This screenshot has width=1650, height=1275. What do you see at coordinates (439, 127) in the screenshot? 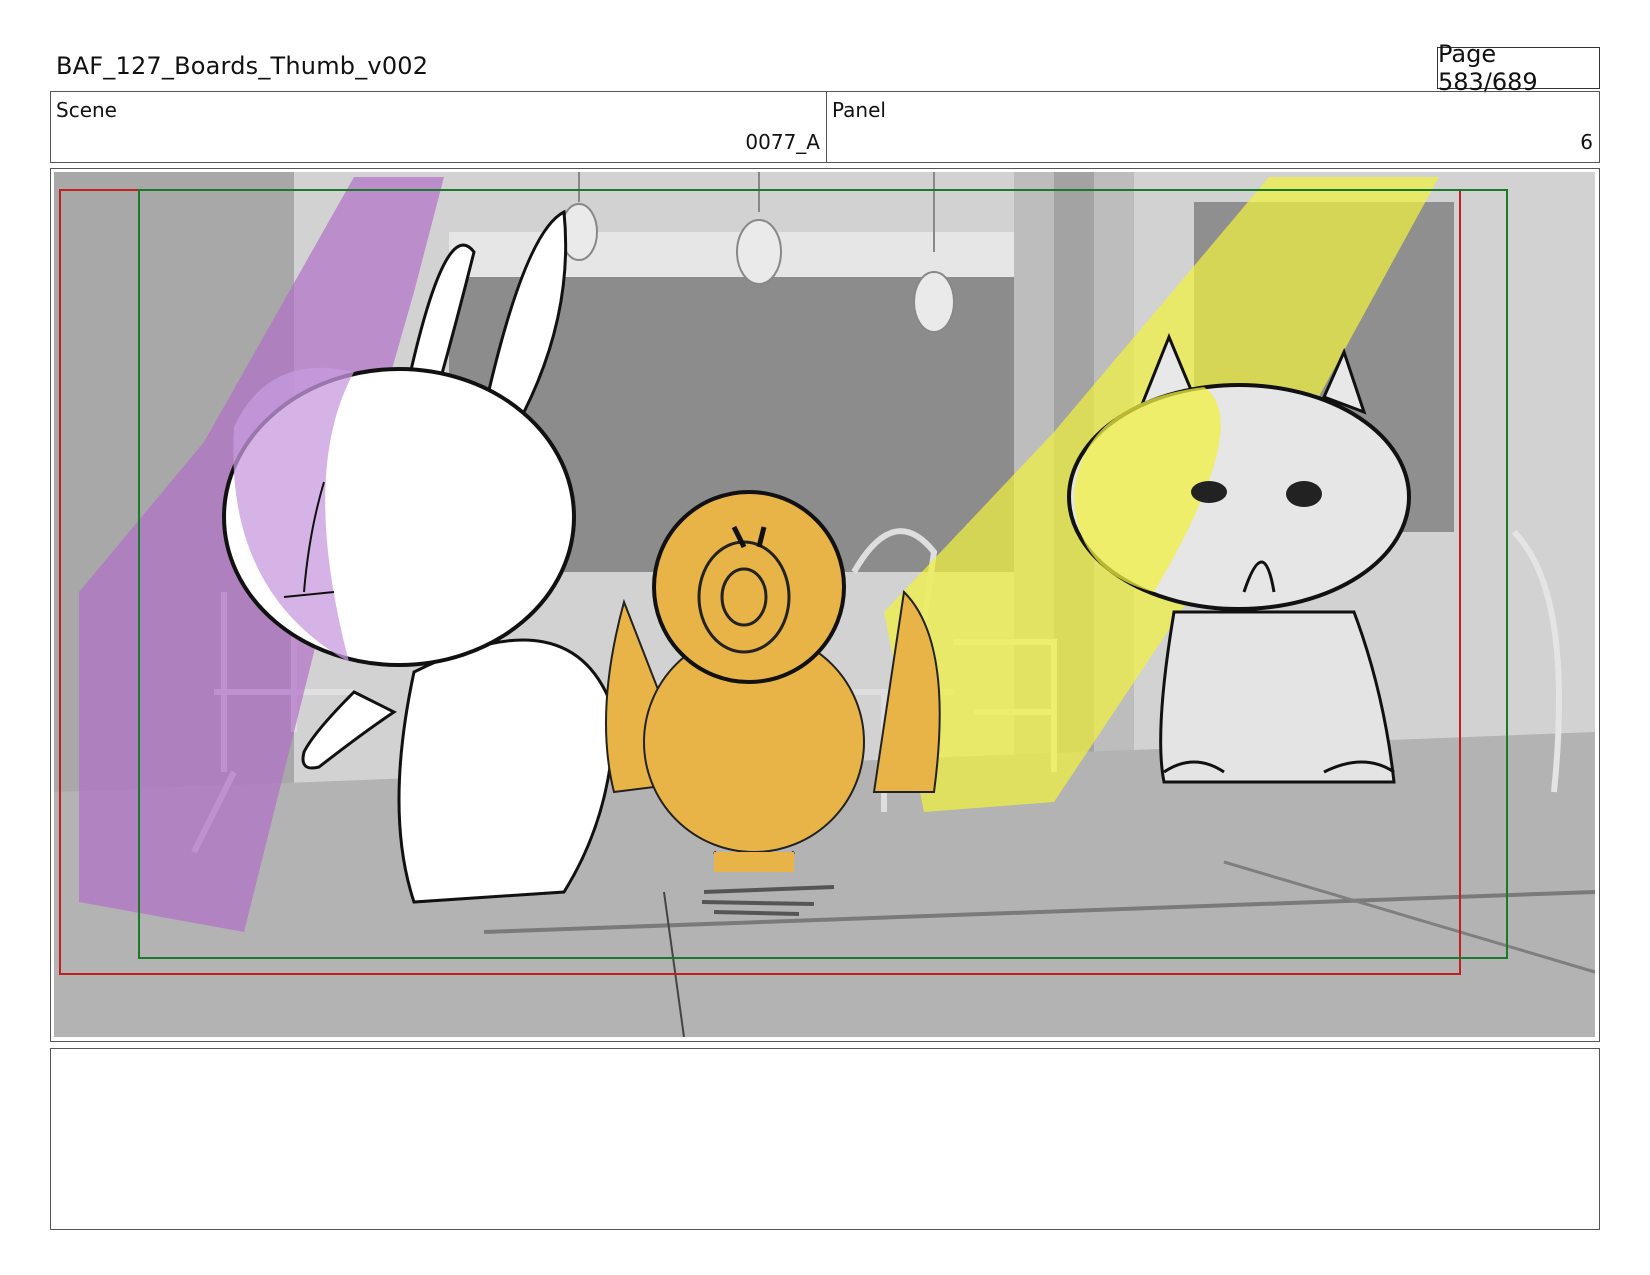
I see `scene-cell: Scene 0077_A` at bounding box center [439, 127].